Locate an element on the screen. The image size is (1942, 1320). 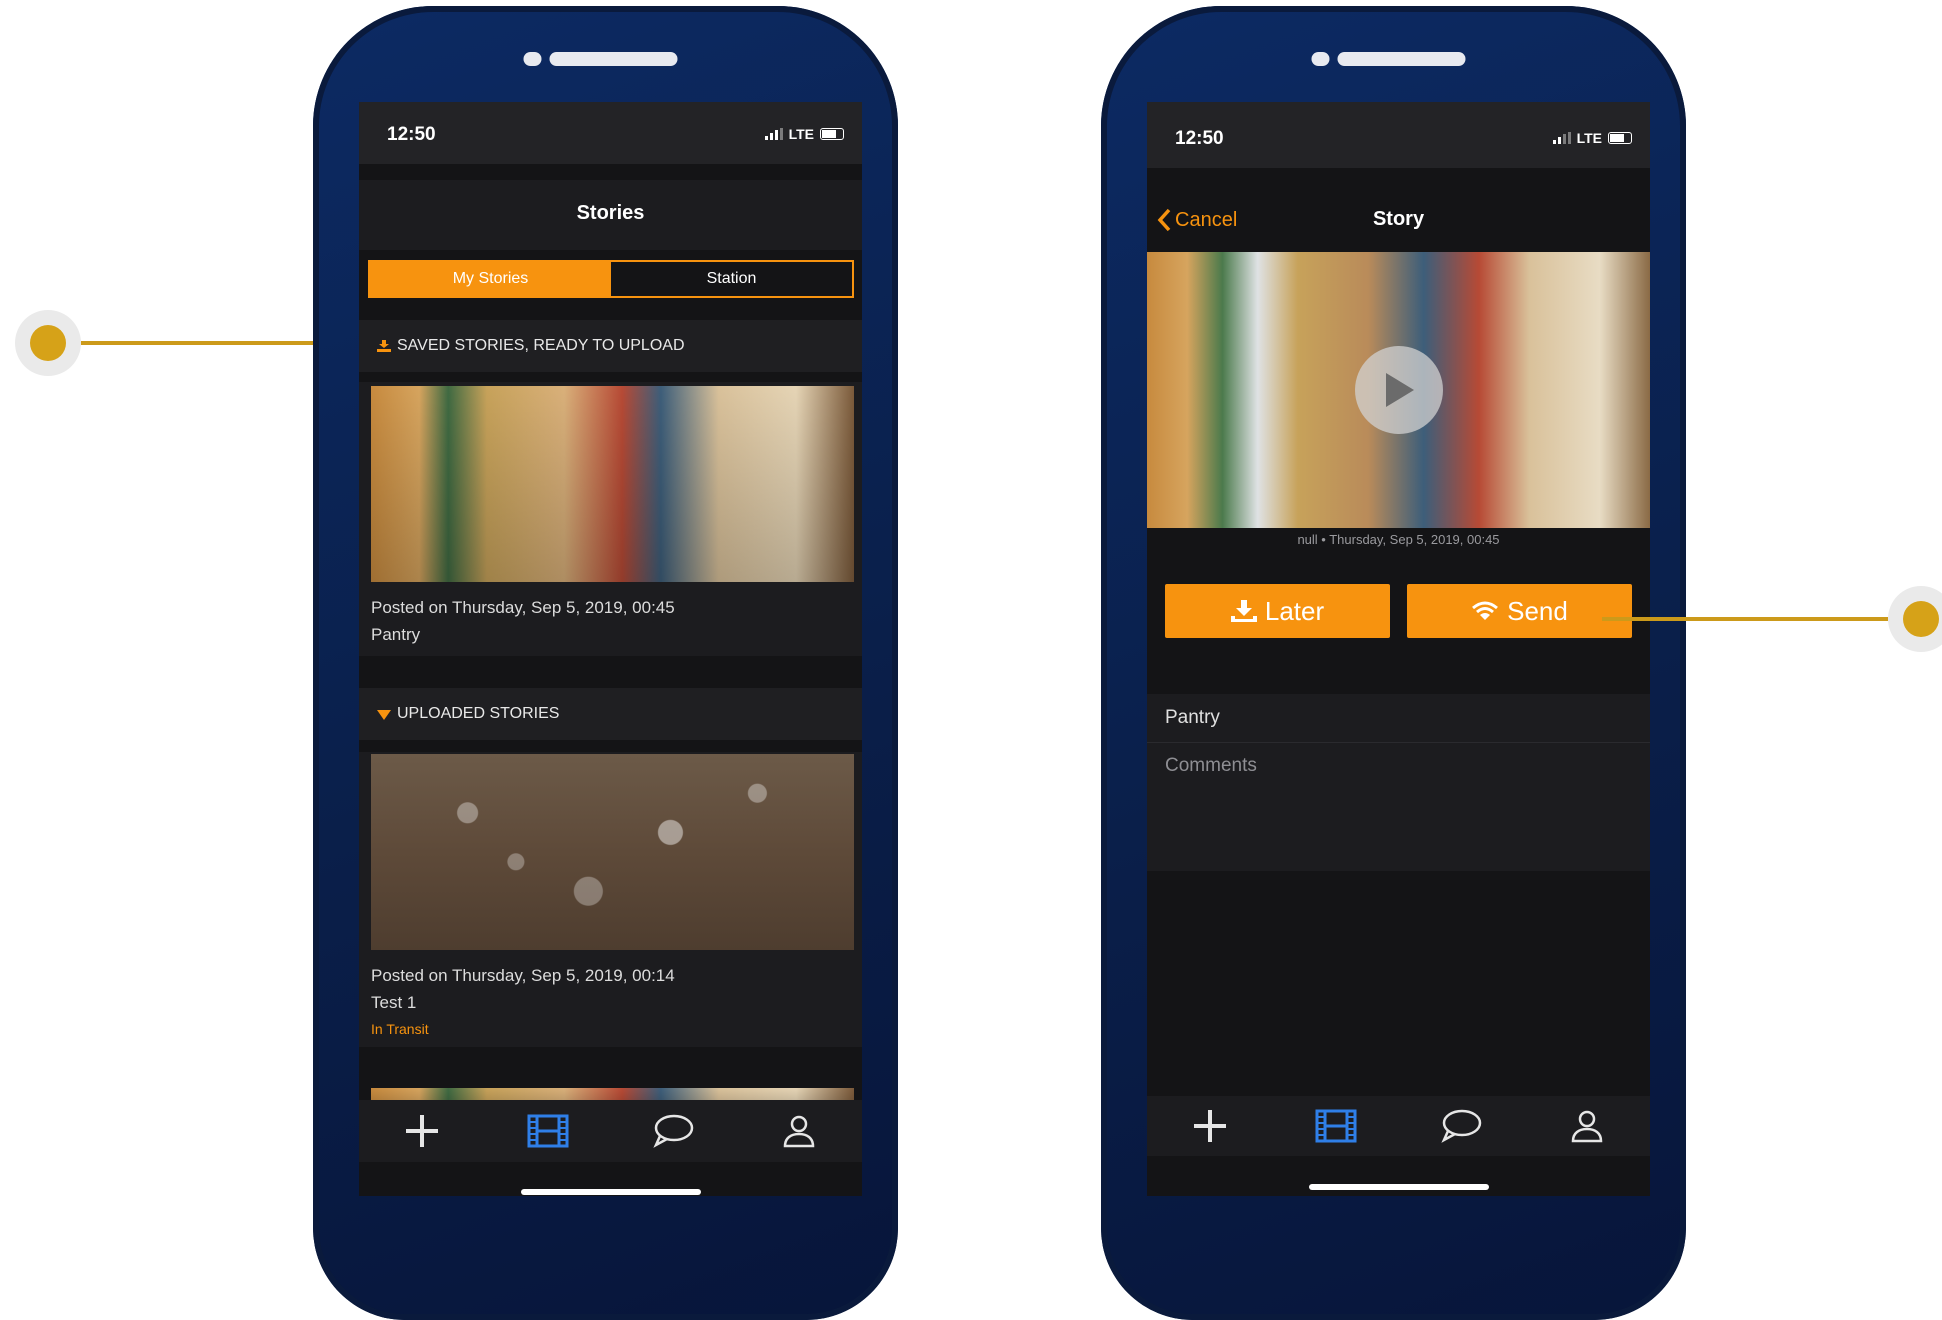
play-button is located at coordinates (1398, 390).